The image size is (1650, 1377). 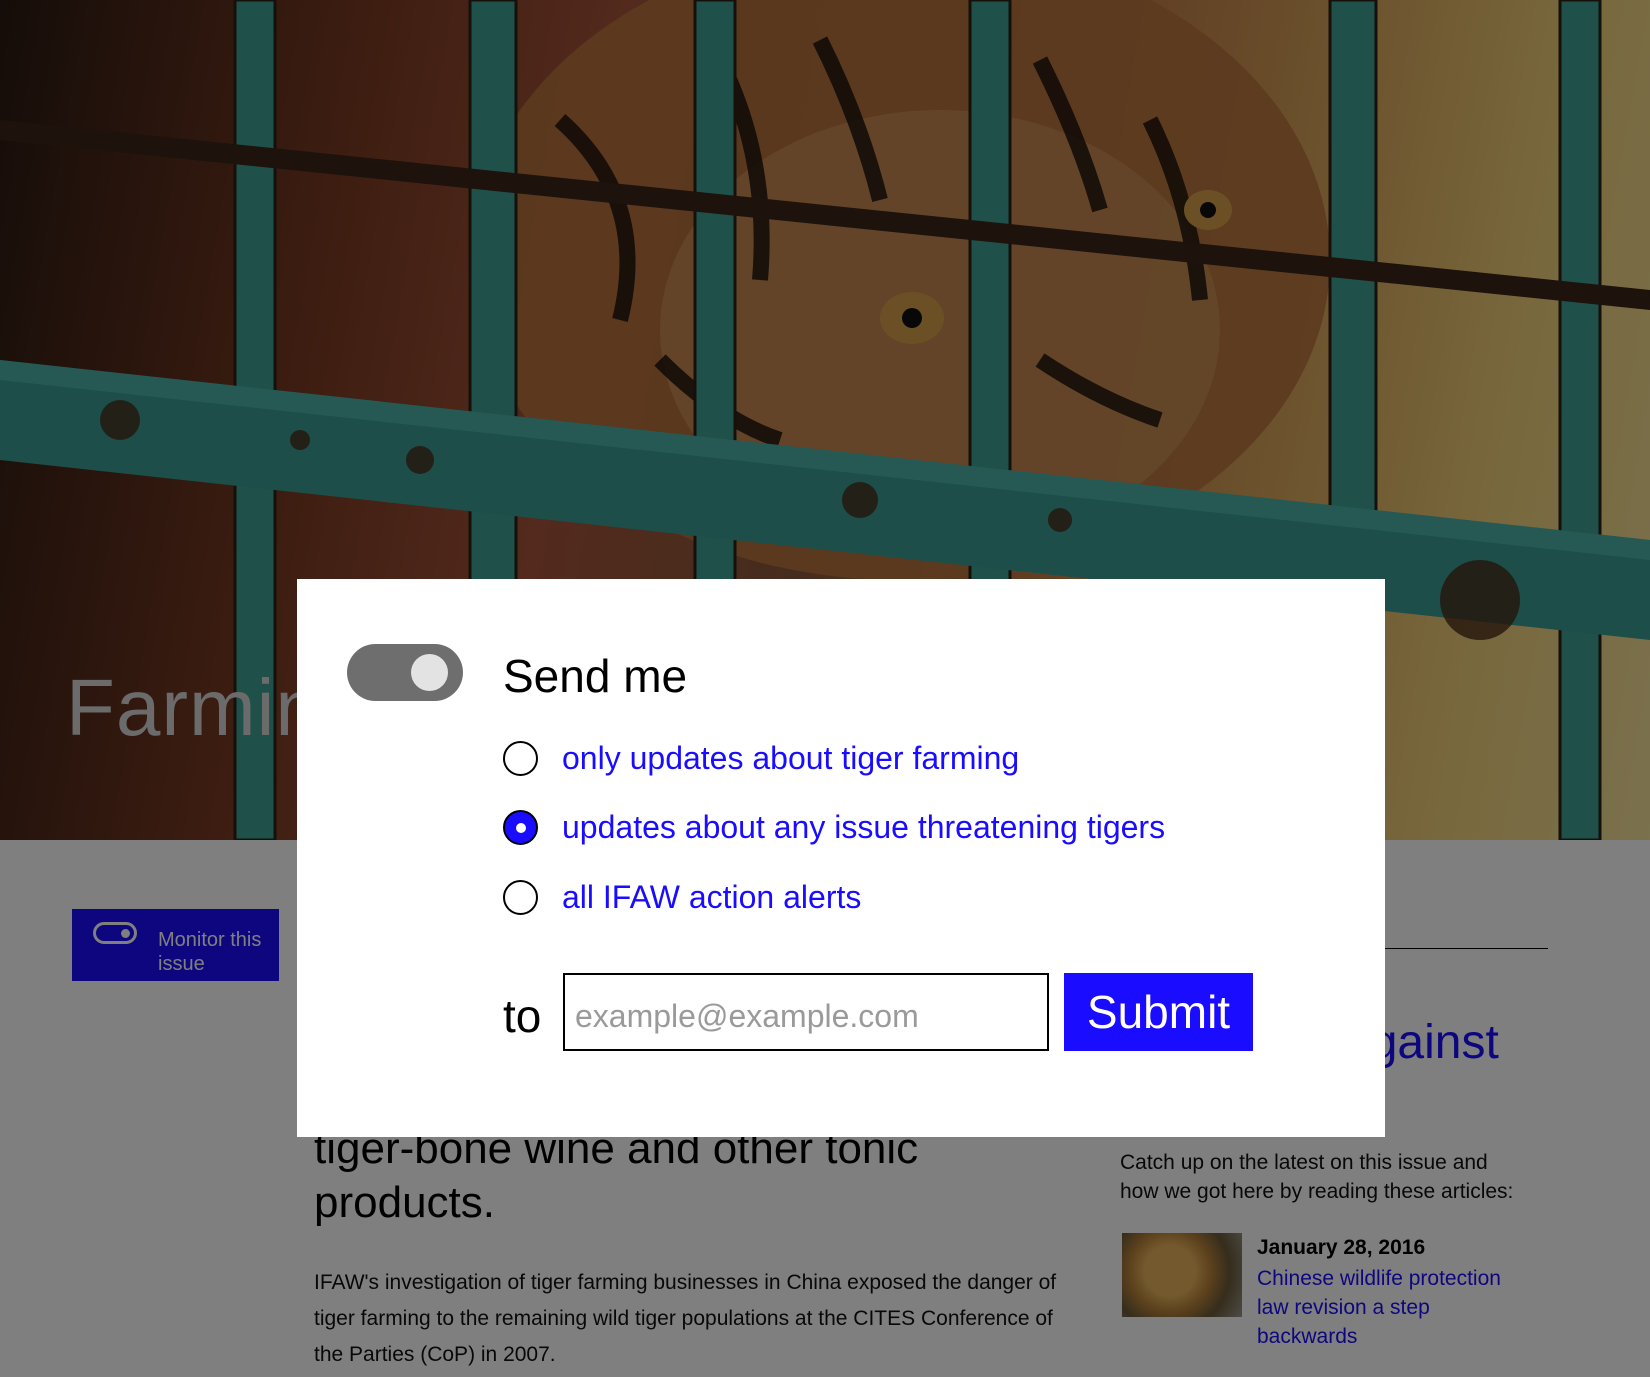 I want to click on submit-button: Submit, so click(x=1158, y=1012).